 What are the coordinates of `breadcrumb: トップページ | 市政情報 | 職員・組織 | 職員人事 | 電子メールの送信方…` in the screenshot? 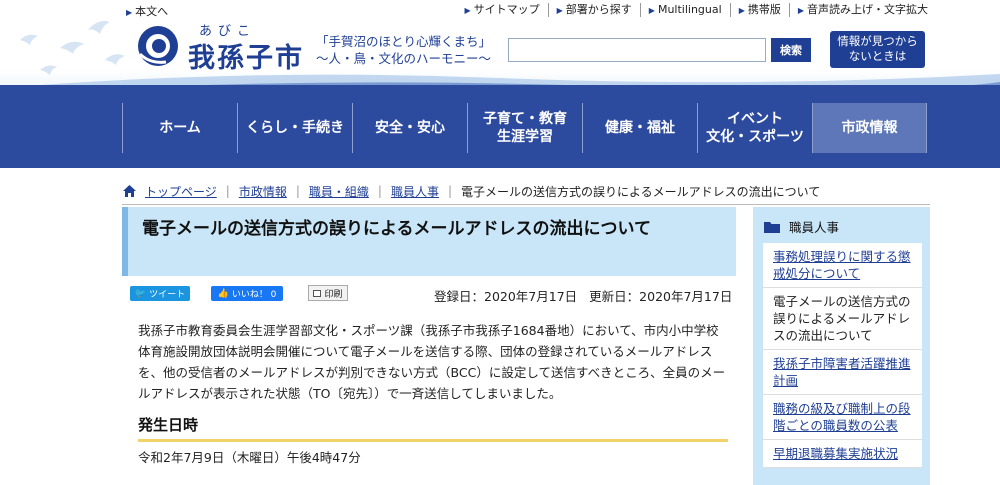 It's located at (526, 191).